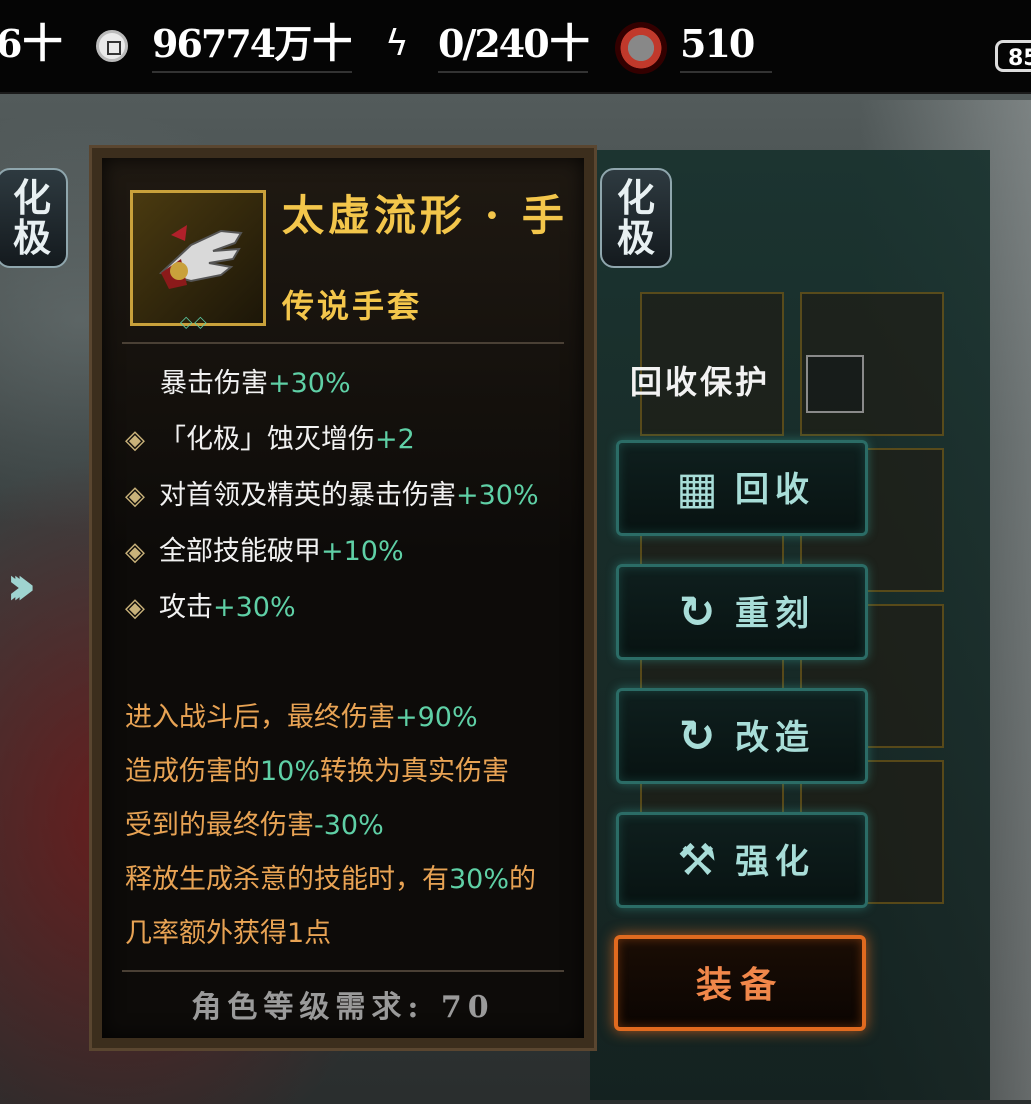 This screenshot has height=1104, width=1031. What do you see at coordinates (270, 440) in the screenshot?
I see `stat-line: ◈ 「化极」蚀灭增伤+2` at bounding box center [270, 440].